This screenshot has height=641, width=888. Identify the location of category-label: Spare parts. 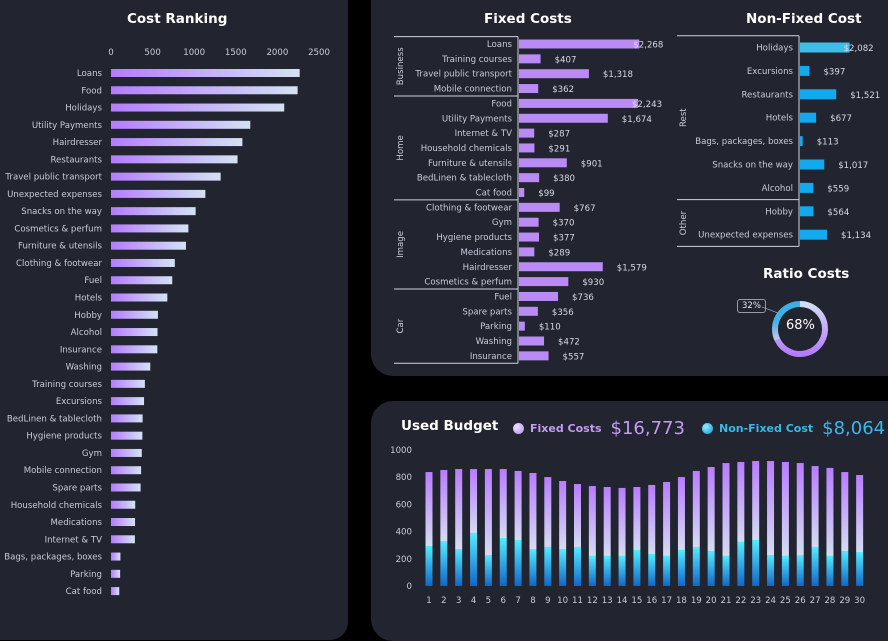
(487, 312).